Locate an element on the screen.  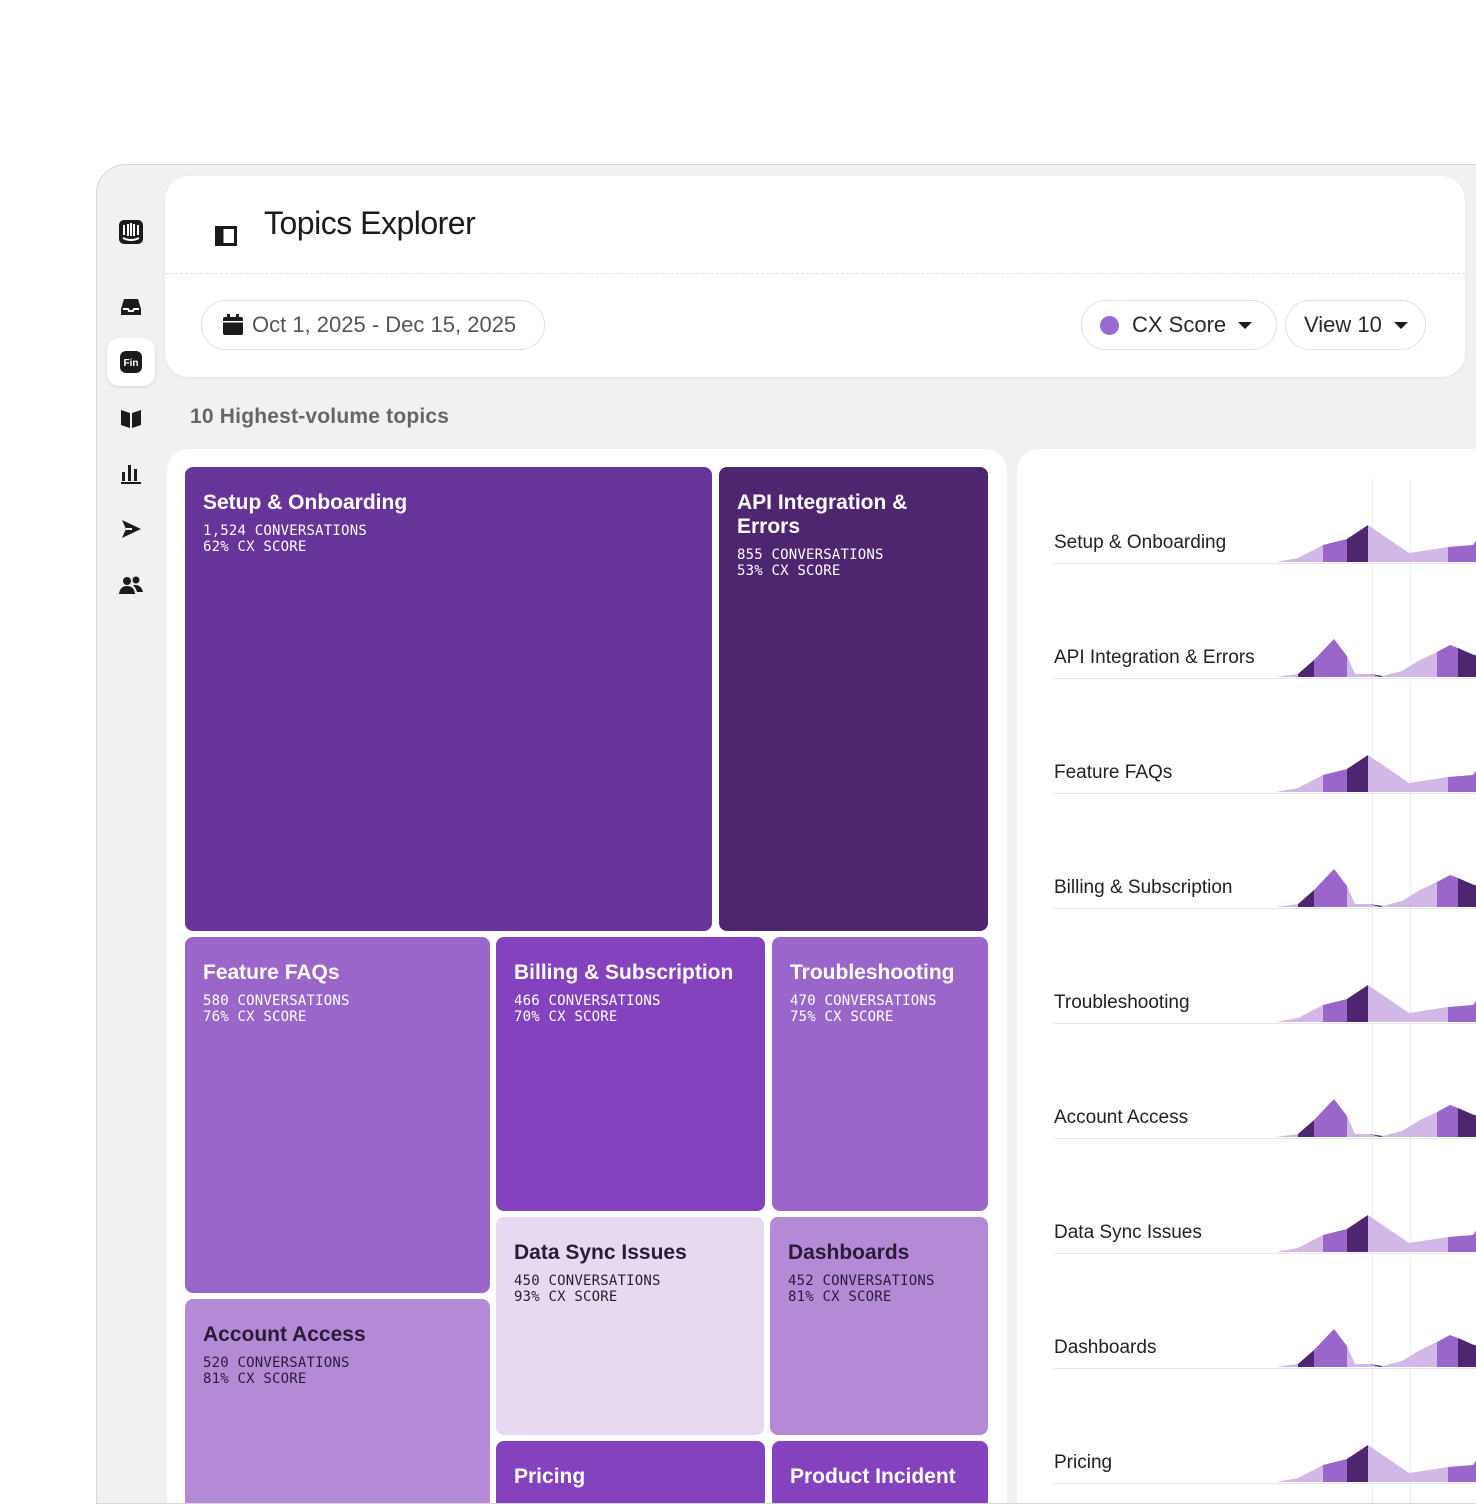
view-select-label: View 10 is located at coordinates (1343, 324).